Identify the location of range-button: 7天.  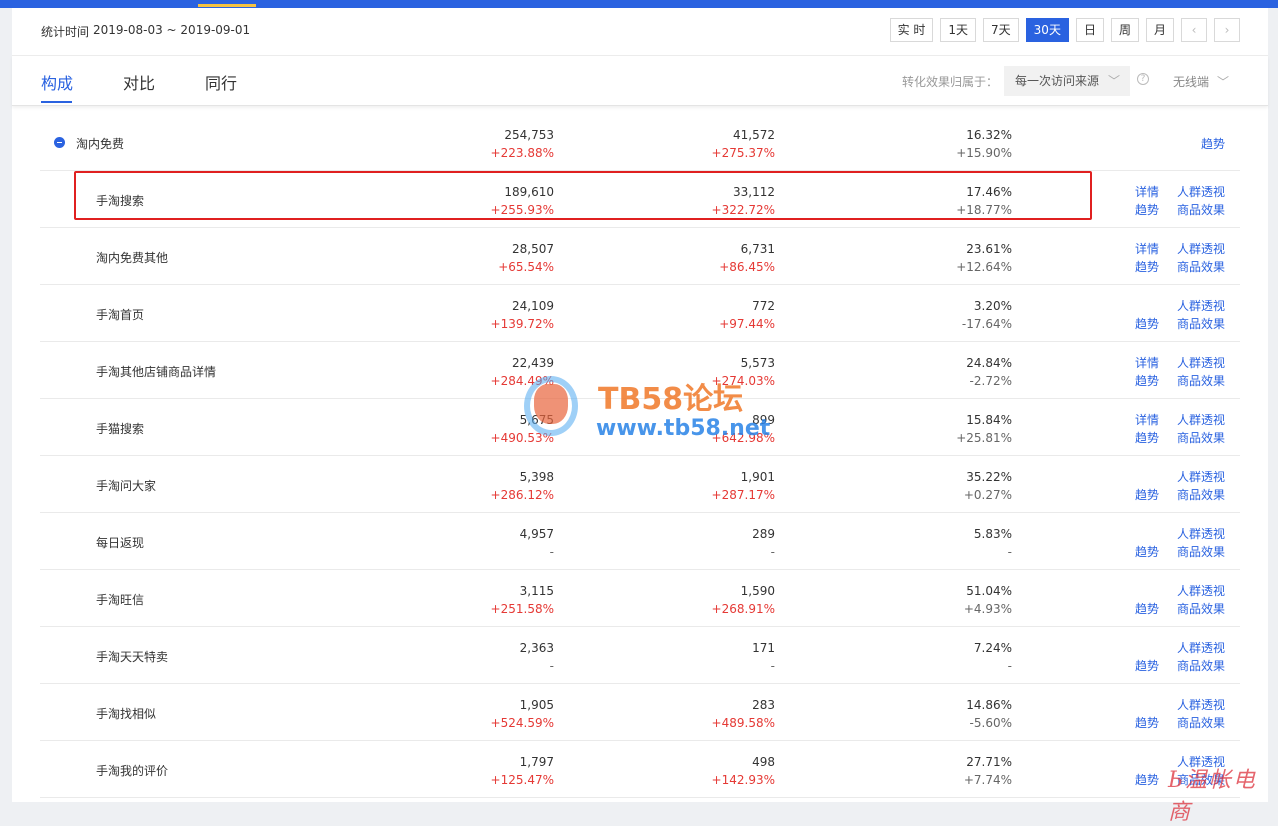
(1001, 30).